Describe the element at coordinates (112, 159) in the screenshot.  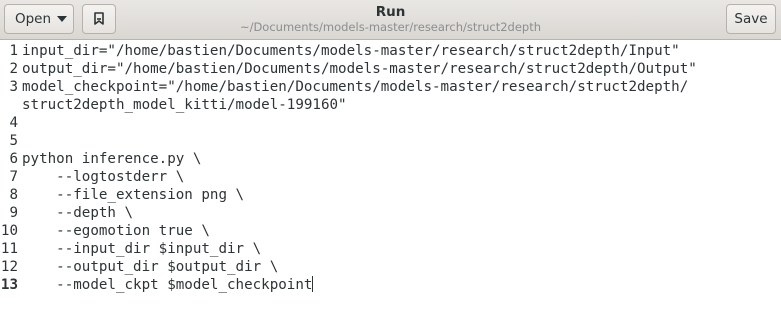
I see `line-text: python inference.py \` at that location.